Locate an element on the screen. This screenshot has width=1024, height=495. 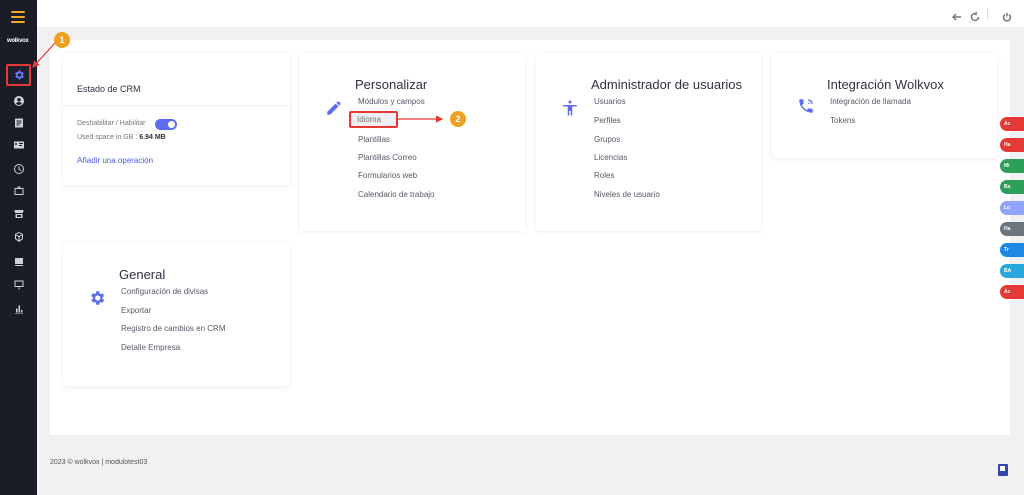
refresh-icon is located at coordinates (975, 15).